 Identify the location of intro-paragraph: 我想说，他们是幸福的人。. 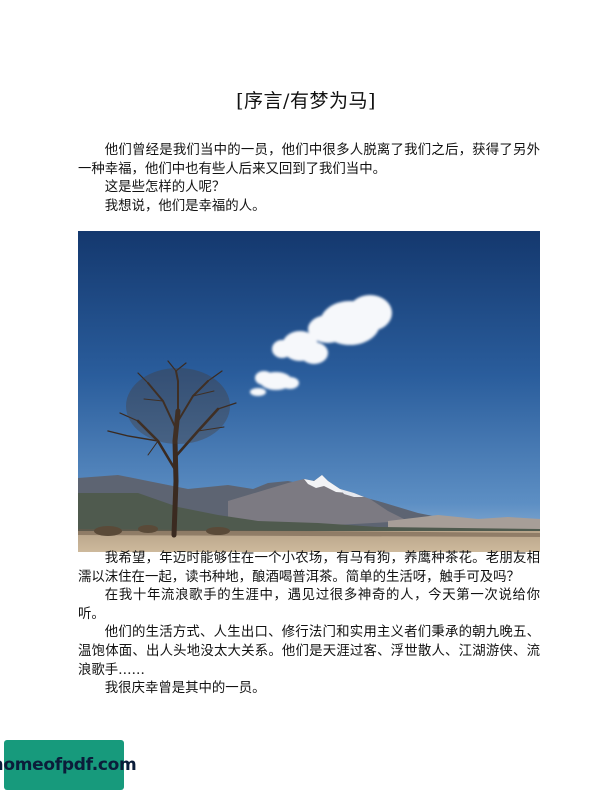
(185, 206).